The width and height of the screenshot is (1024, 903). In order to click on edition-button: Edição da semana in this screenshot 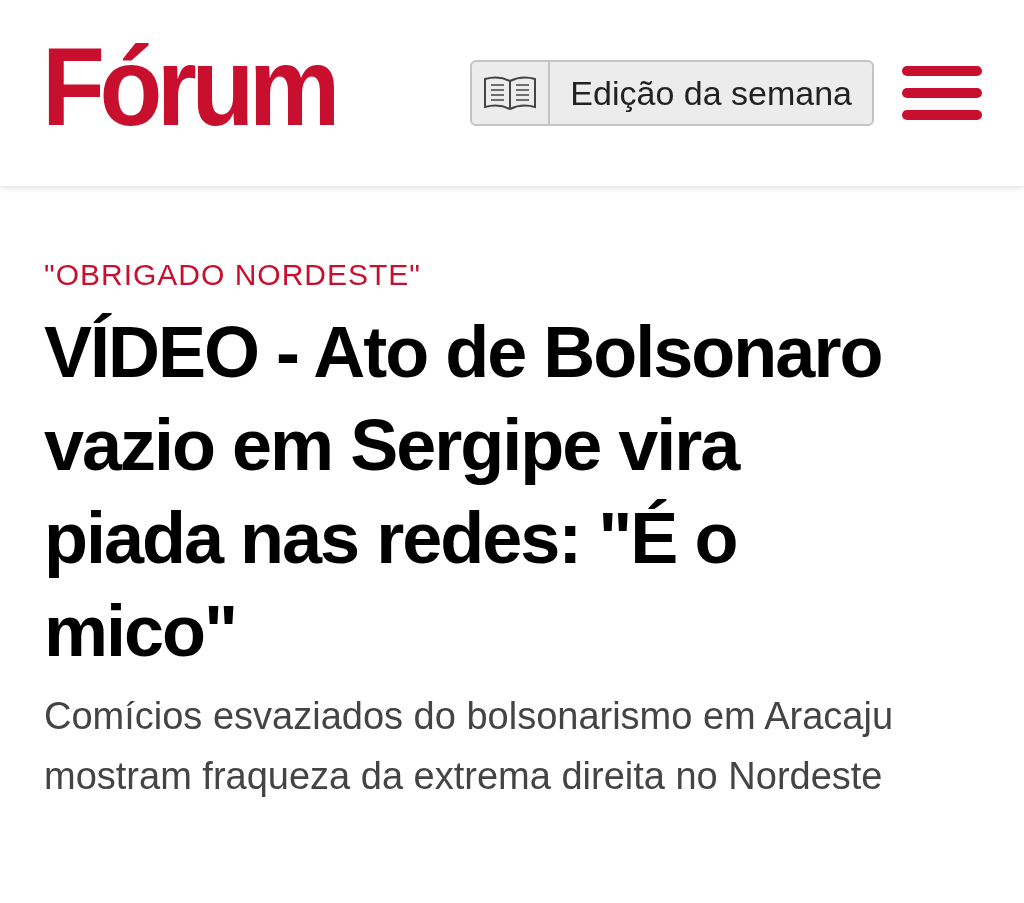, I will do `click(672, 93)`.